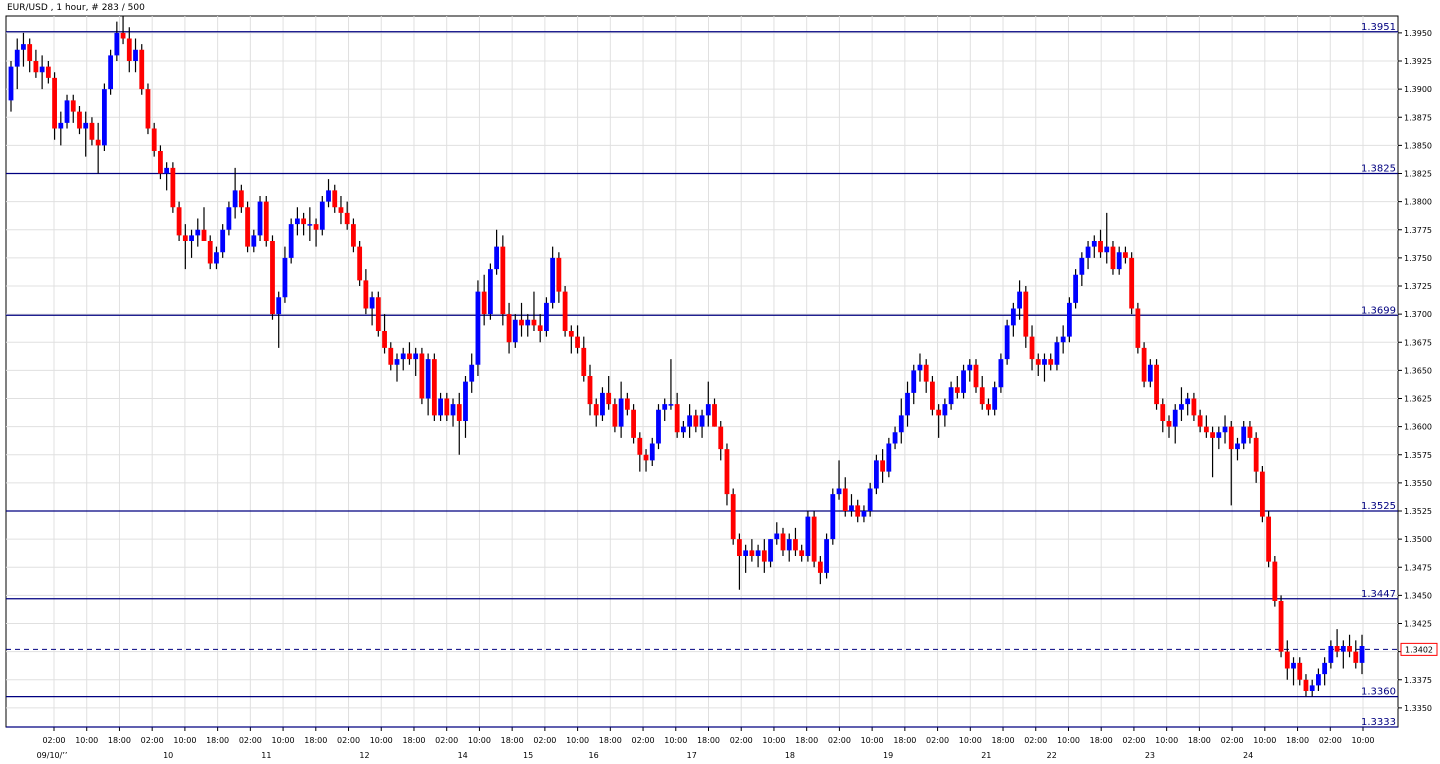 This screenshot has height=764, width=1440. Describe the element at coordinates (1418, 539) in the screenshot. I see `y-tick-label: 1.3500` at that location.